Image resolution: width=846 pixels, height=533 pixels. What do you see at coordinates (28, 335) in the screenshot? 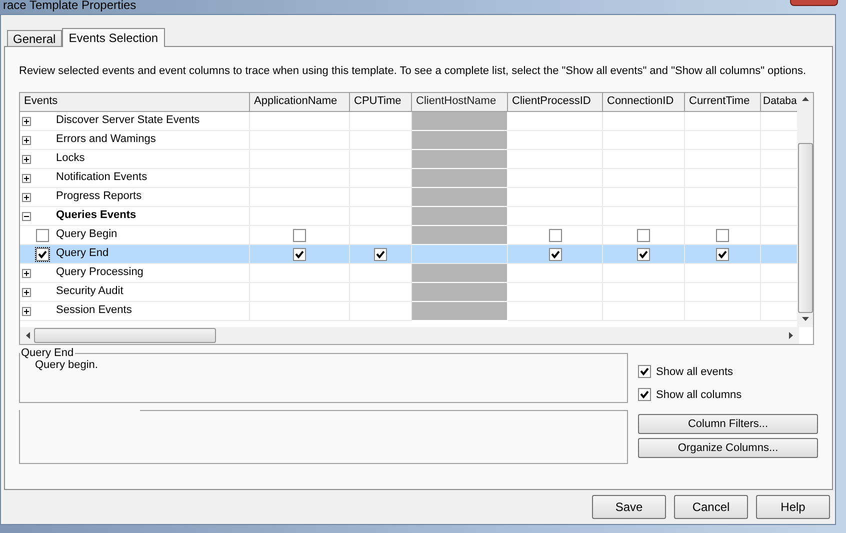
I see `scroll-left-icon` at bounding box center [28, 335].